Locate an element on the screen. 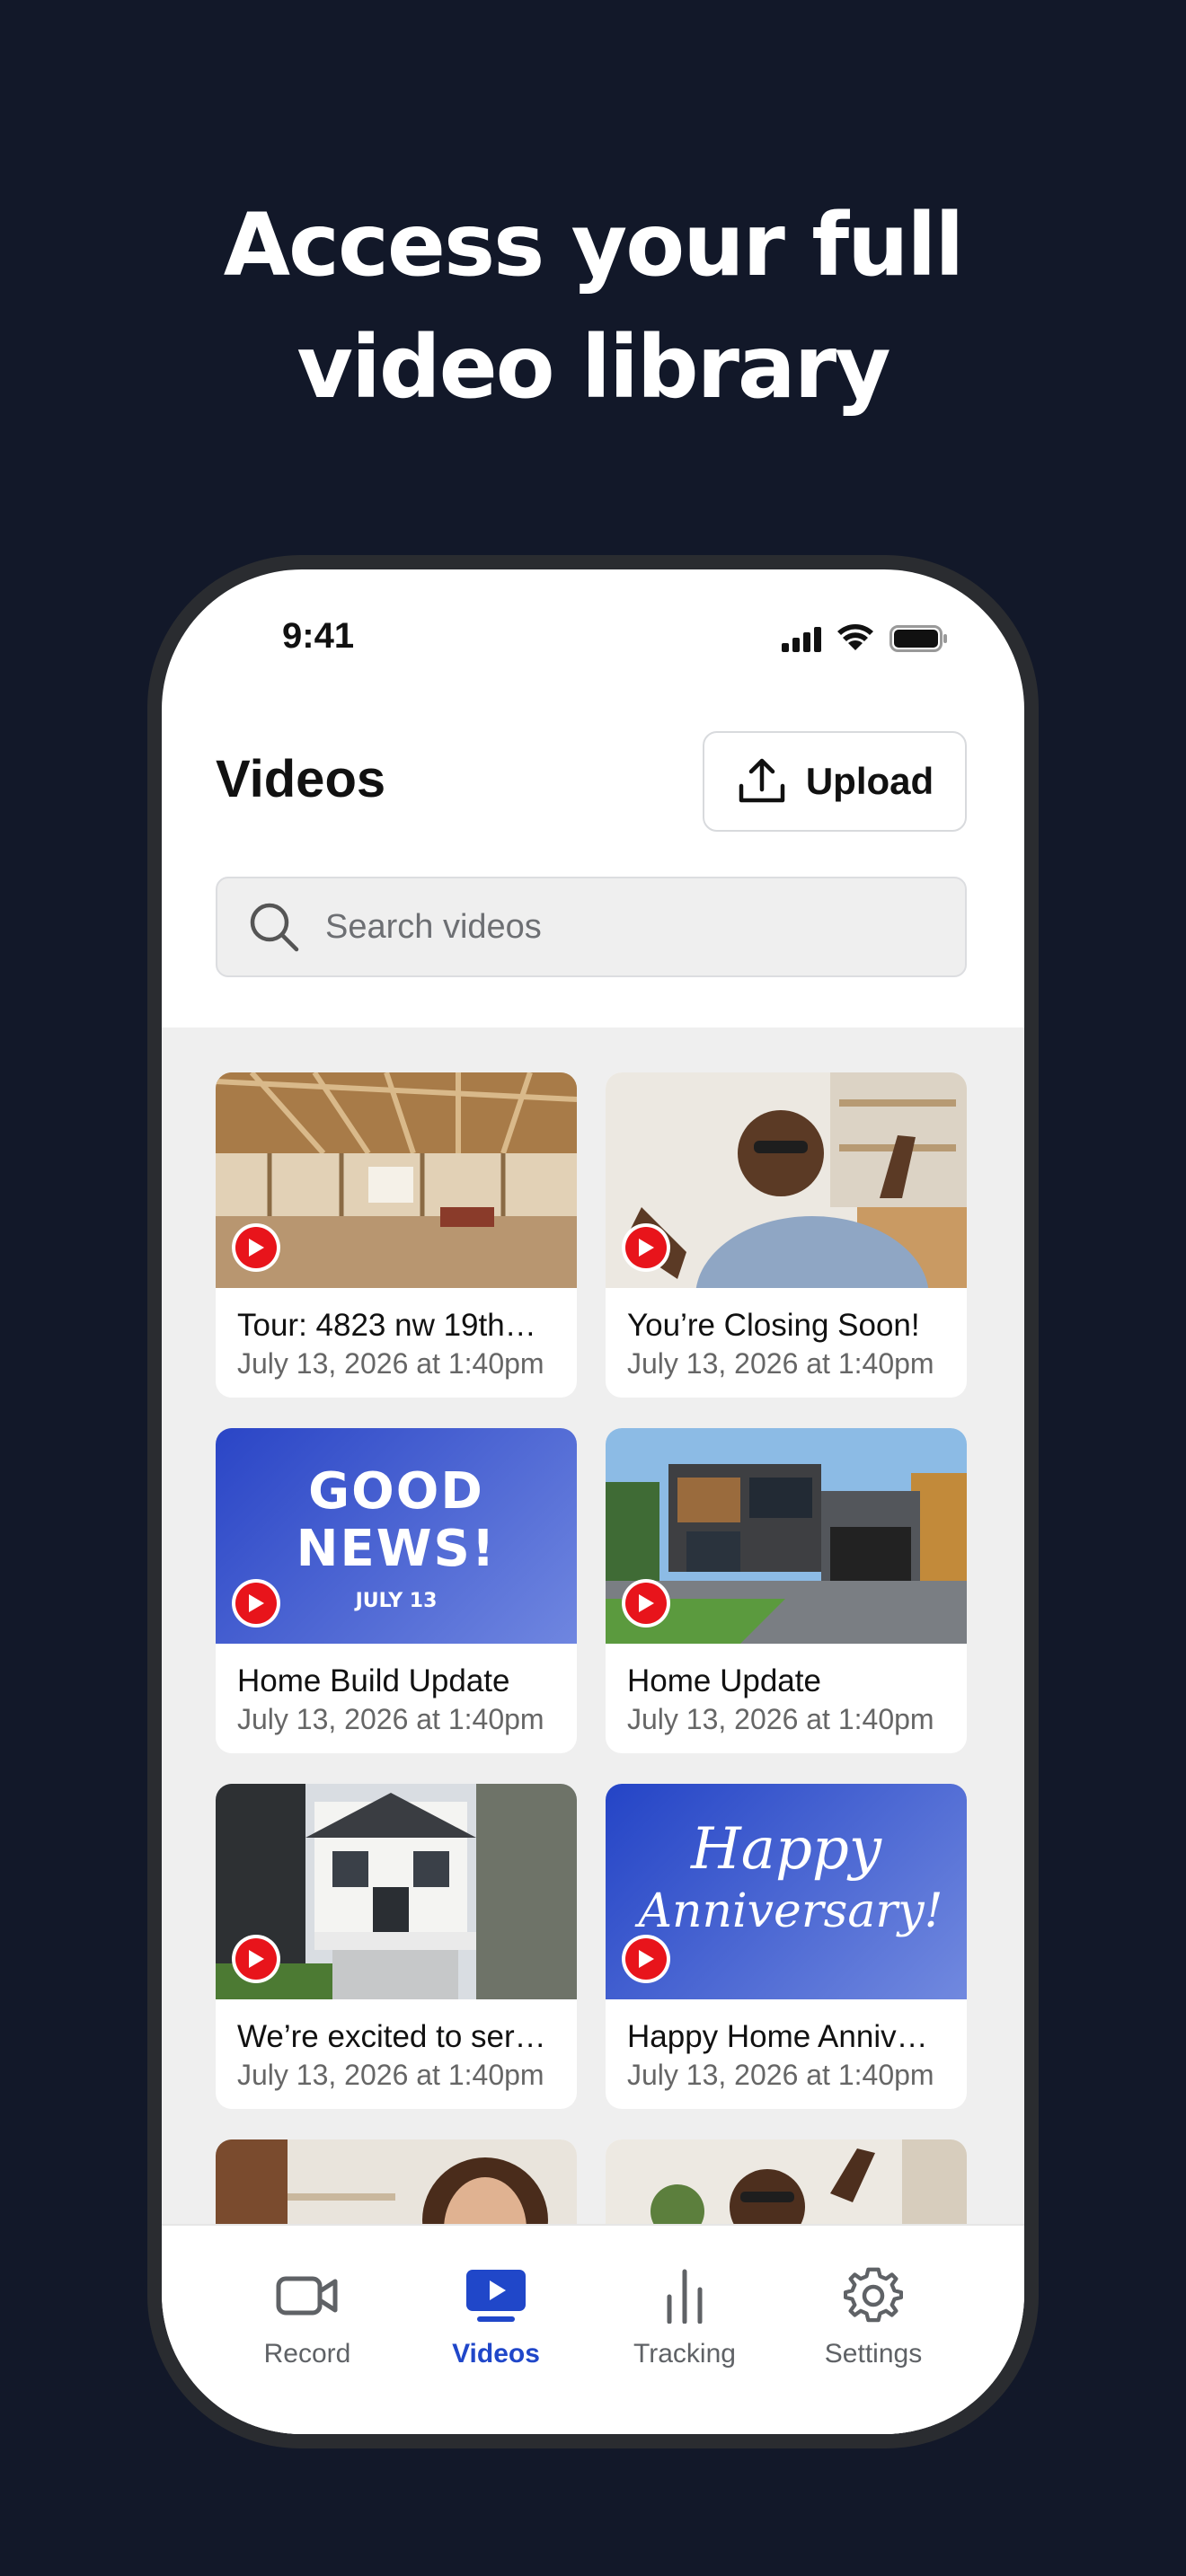 Image resolution: width=1186 pixels, height=2576 pixels. upload-button: Upload is located at coordinates (835, 781).